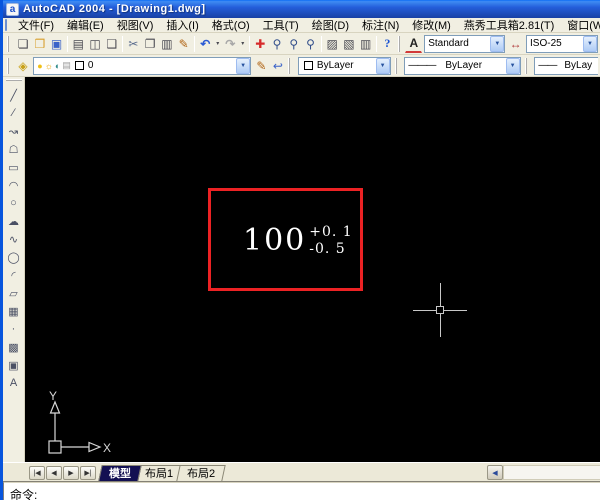 The width and height of the screenshot is (600, 500). Describe the element at coordinates (66, 65) in the screenshot. I see `layer-plot-icon: ▤` at that location.